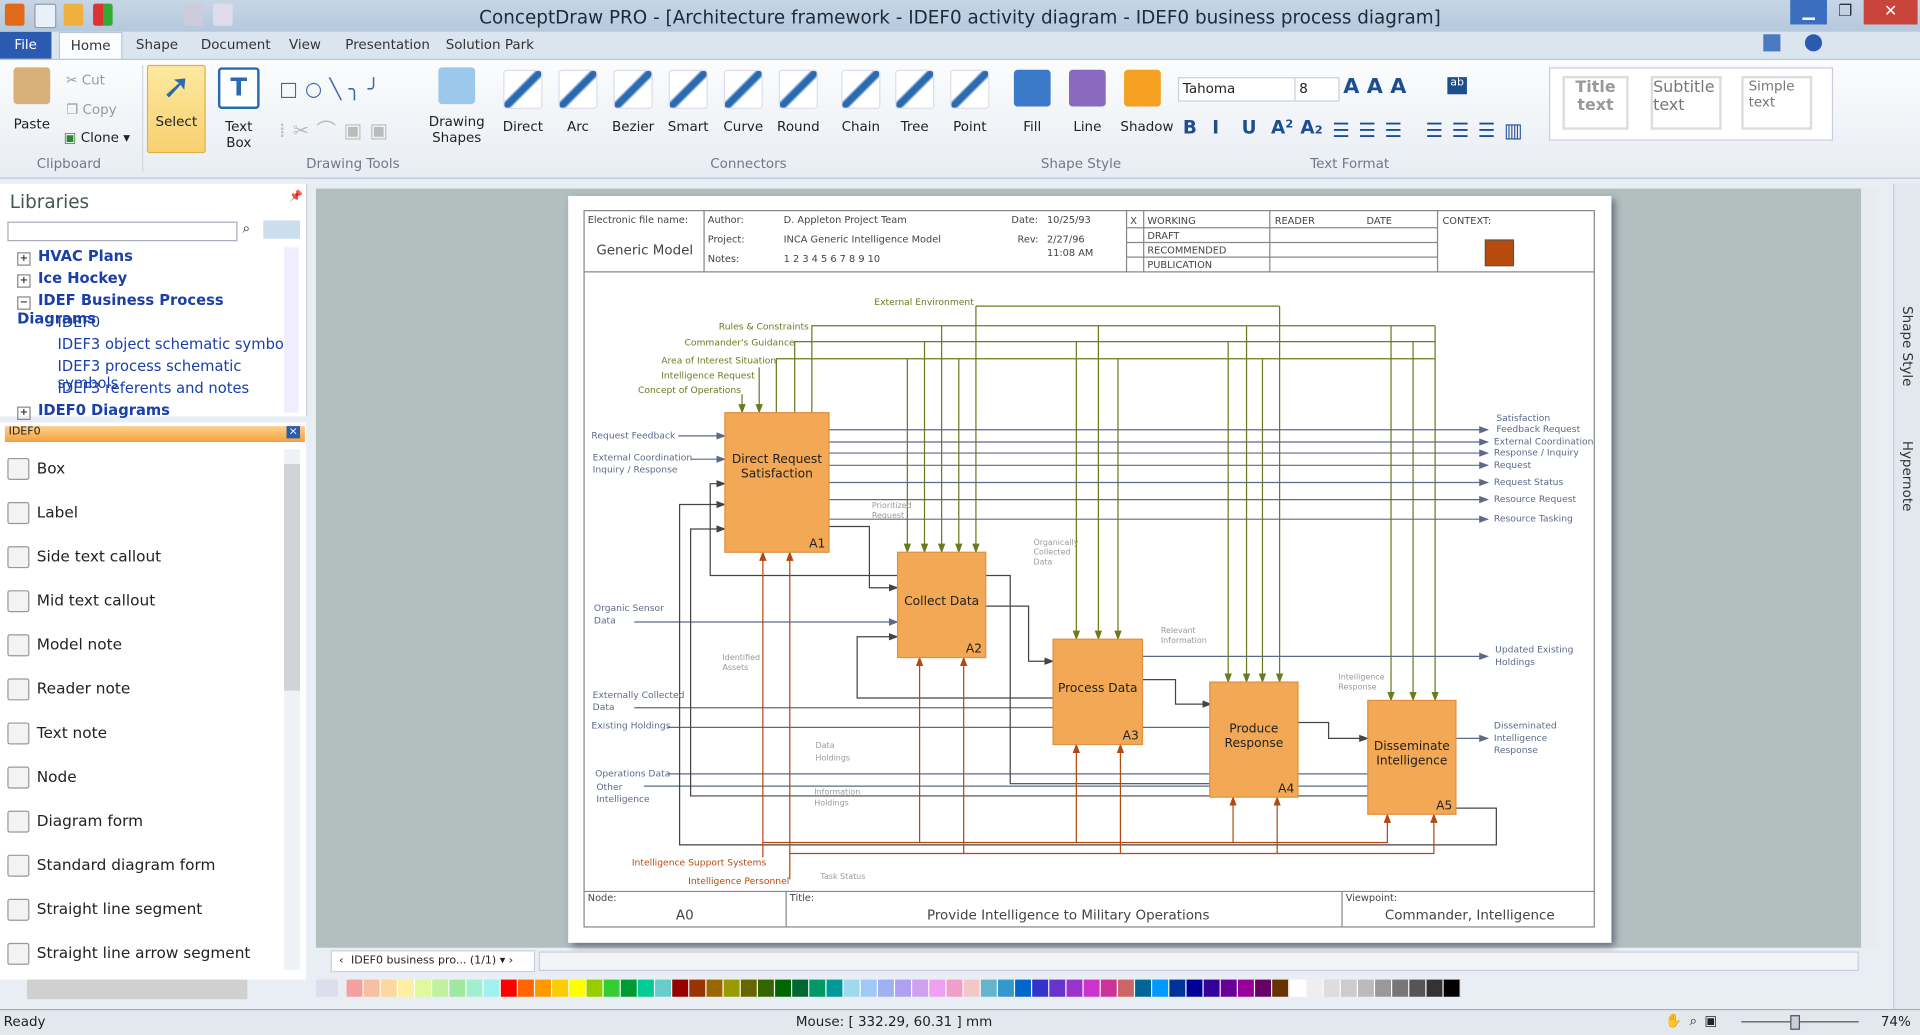 The height and width of the screenshot is (1035, 1920). Describe the element at coordinates (326, 988) in the screenshot. I see `palette-menu-icon` at that location.